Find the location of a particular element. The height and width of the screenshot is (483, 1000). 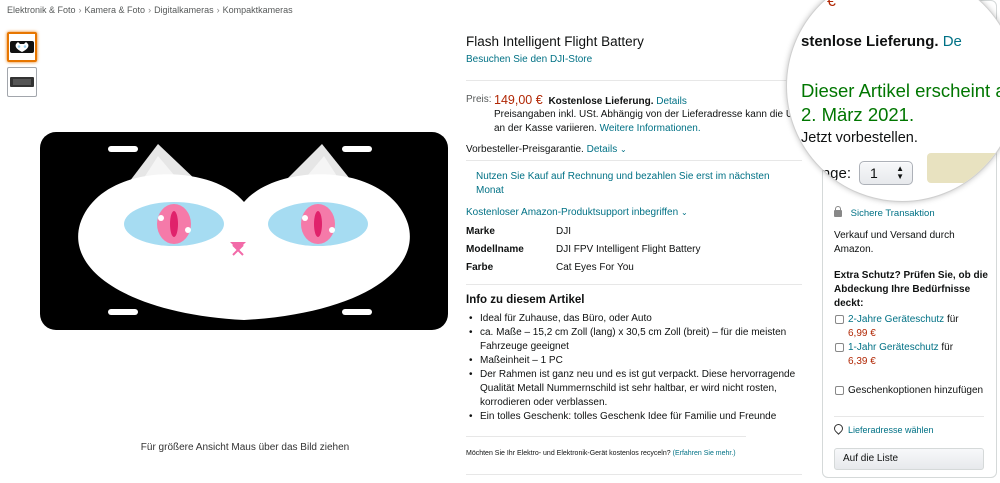

thumbnail-plate-image is located at coordinates (22, 82).